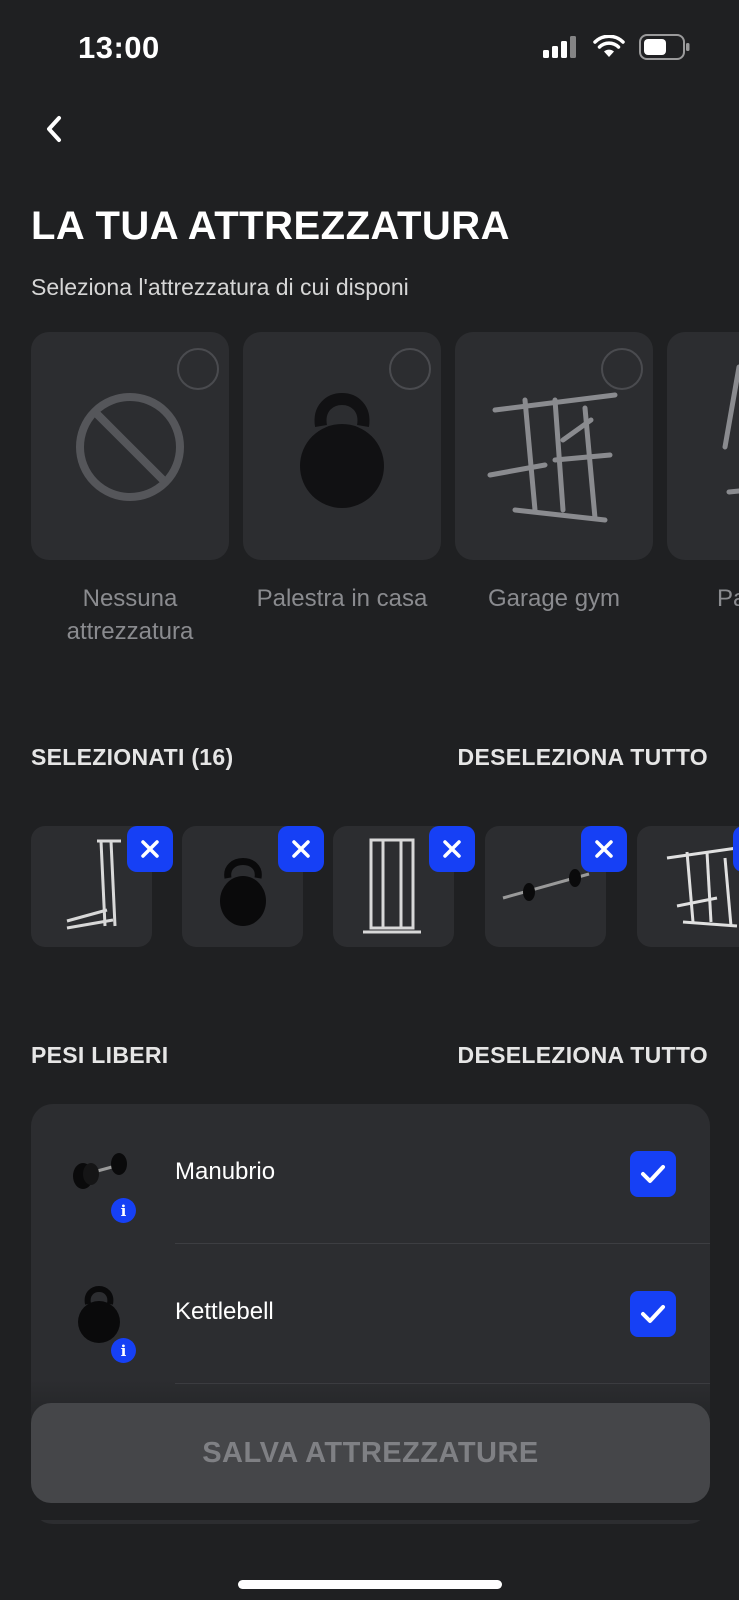  What do you see at coordinates (583, 1055) in the screenshot?
I see `free-weights-deselect-all: DESELEZIONA TUTTO` at bounding box center [583, 1055].